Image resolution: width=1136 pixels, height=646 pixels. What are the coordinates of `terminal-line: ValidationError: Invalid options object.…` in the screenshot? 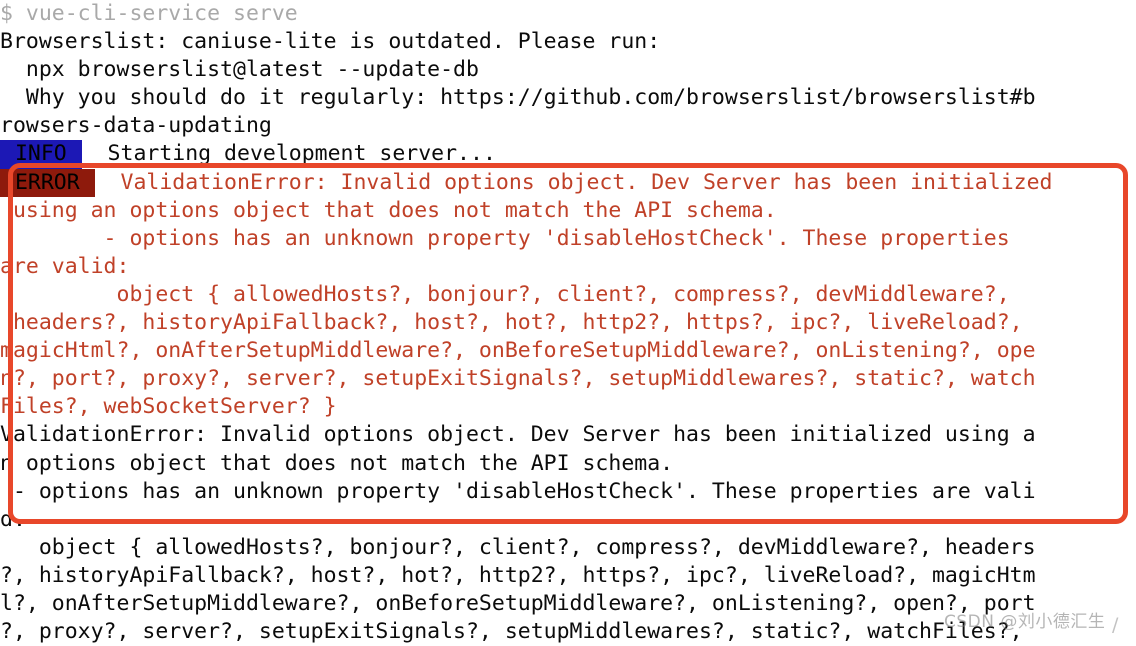 It's located at (568, 435).